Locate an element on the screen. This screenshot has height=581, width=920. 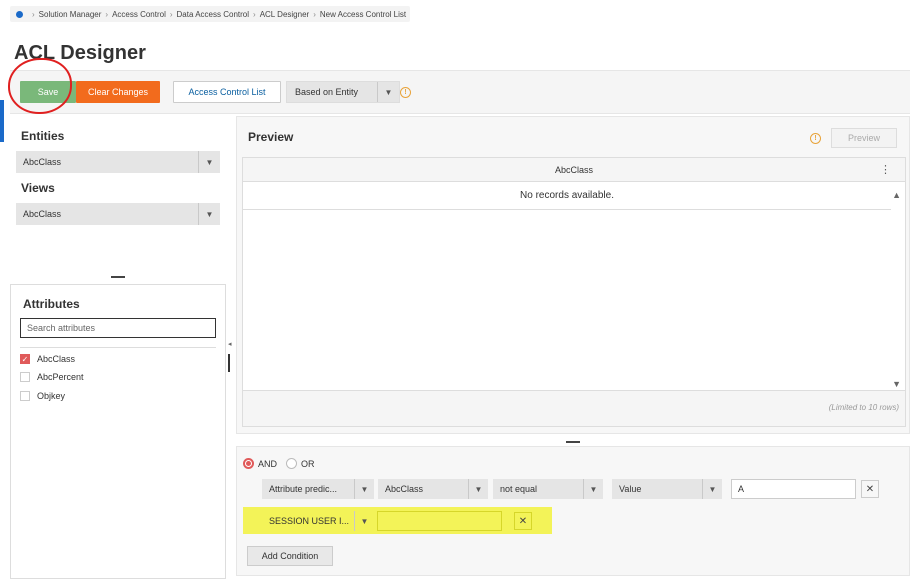
session-value-input is located at coordinates (439, 521).